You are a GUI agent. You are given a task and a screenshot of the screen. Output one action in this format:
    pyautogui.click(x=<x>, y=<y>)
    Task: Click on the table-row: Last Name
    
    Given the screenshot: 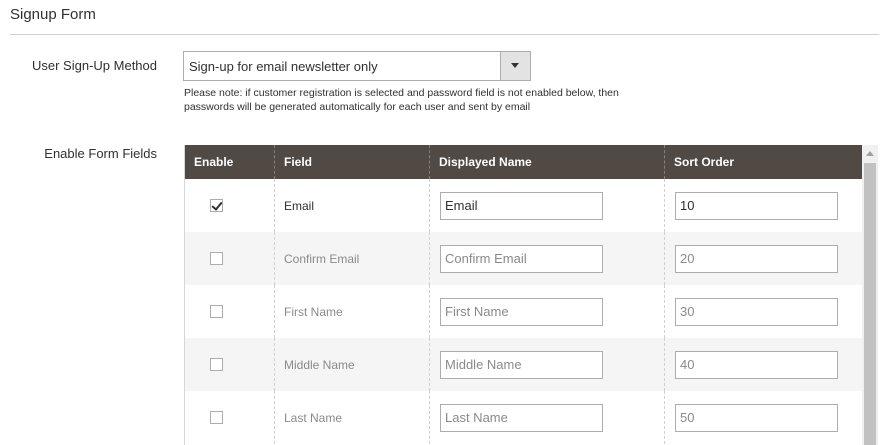 What is the action you would take?
    pyautogui.click(x=524, y=417)
    